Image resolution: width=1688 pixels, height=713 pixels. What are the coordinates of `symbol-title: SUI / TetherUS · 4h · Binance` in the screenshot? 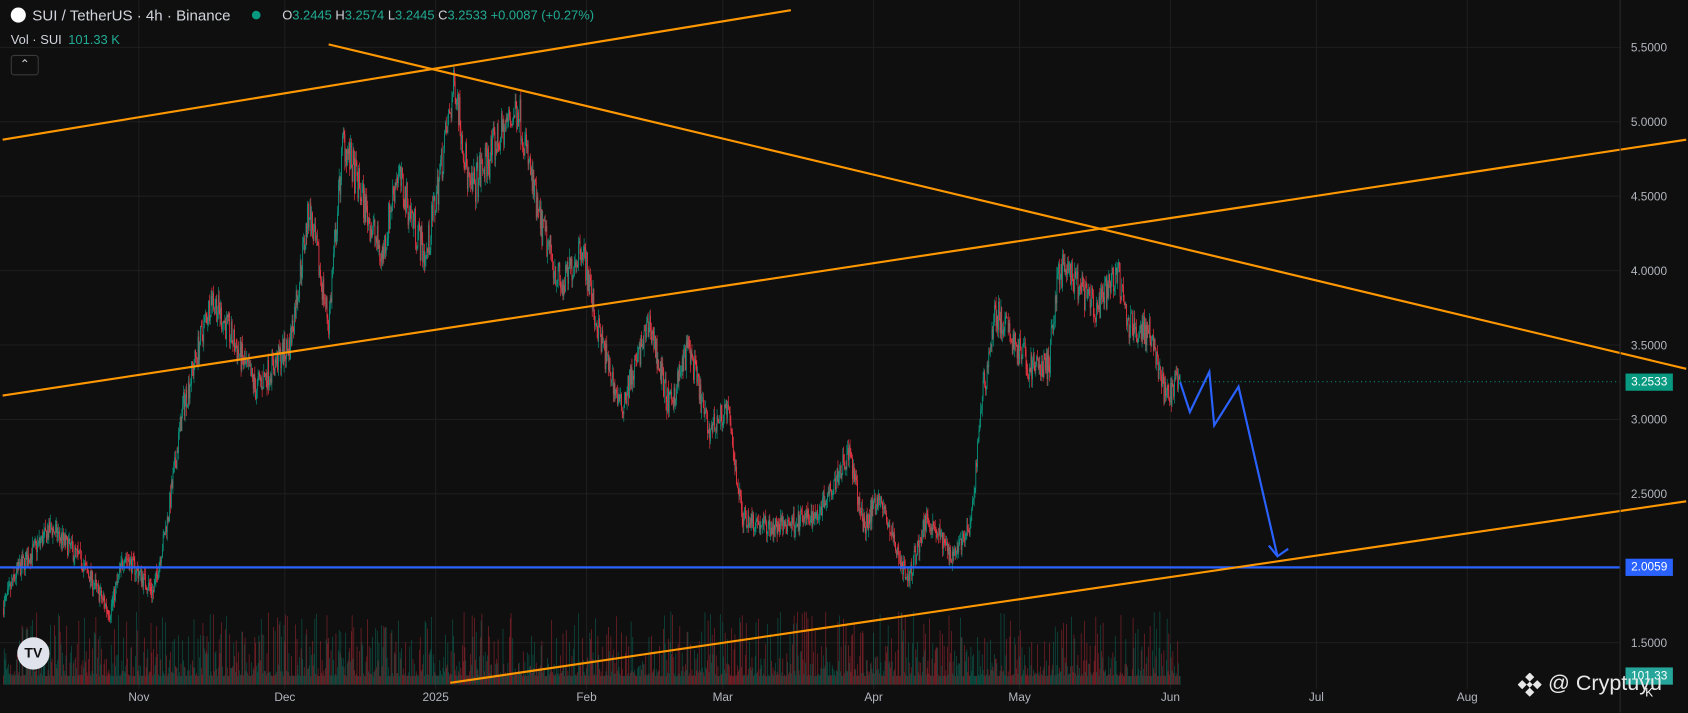 It's located at (131, 14).